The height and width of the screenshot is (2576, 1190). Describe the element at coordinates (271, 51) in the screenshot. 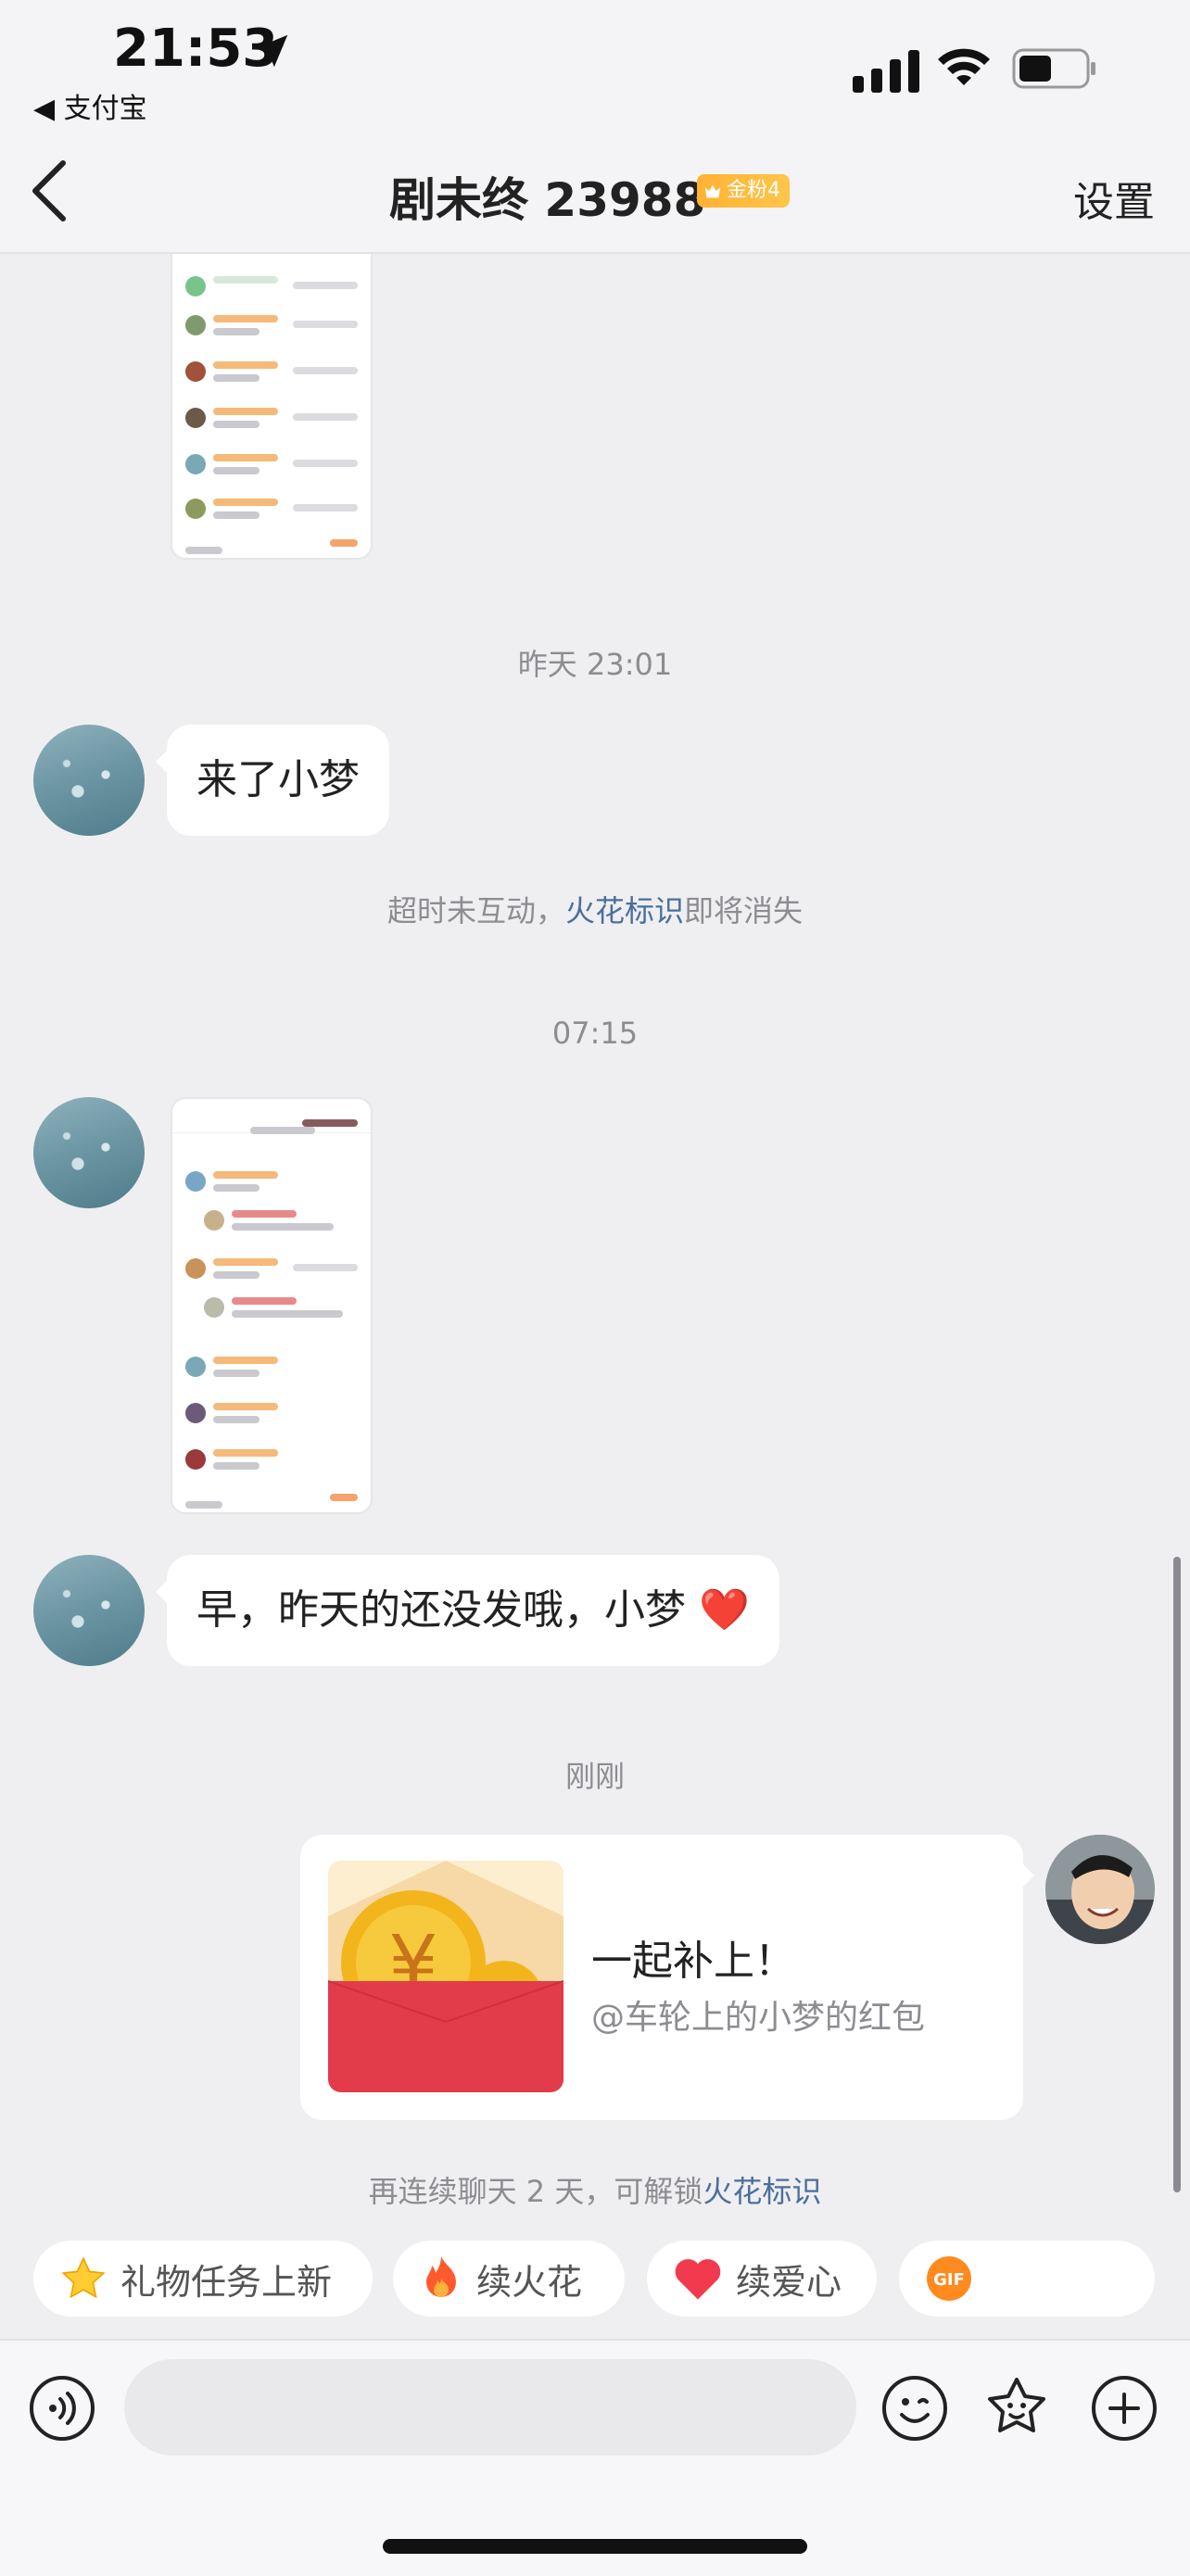

I see `location-arrow-icon` at that location.